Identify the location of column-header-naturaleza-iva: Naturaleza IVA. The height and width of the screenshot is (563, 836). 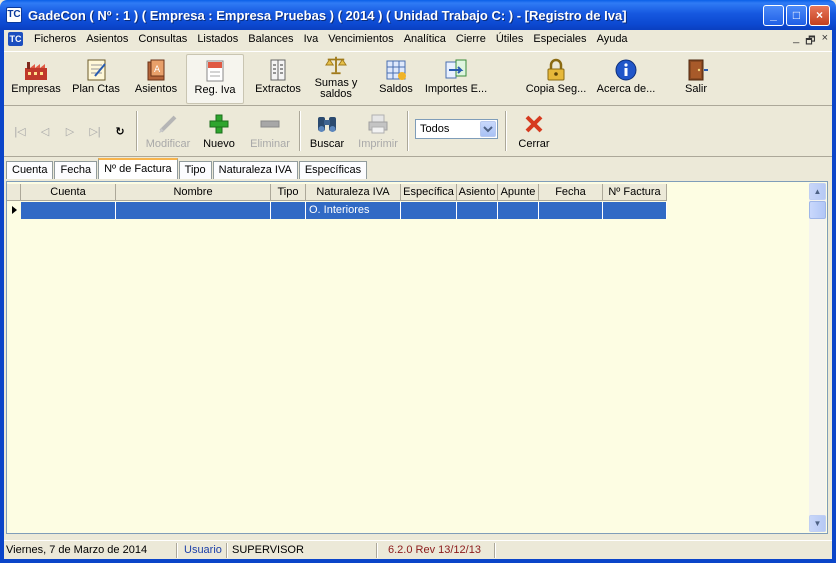
(353, 192).